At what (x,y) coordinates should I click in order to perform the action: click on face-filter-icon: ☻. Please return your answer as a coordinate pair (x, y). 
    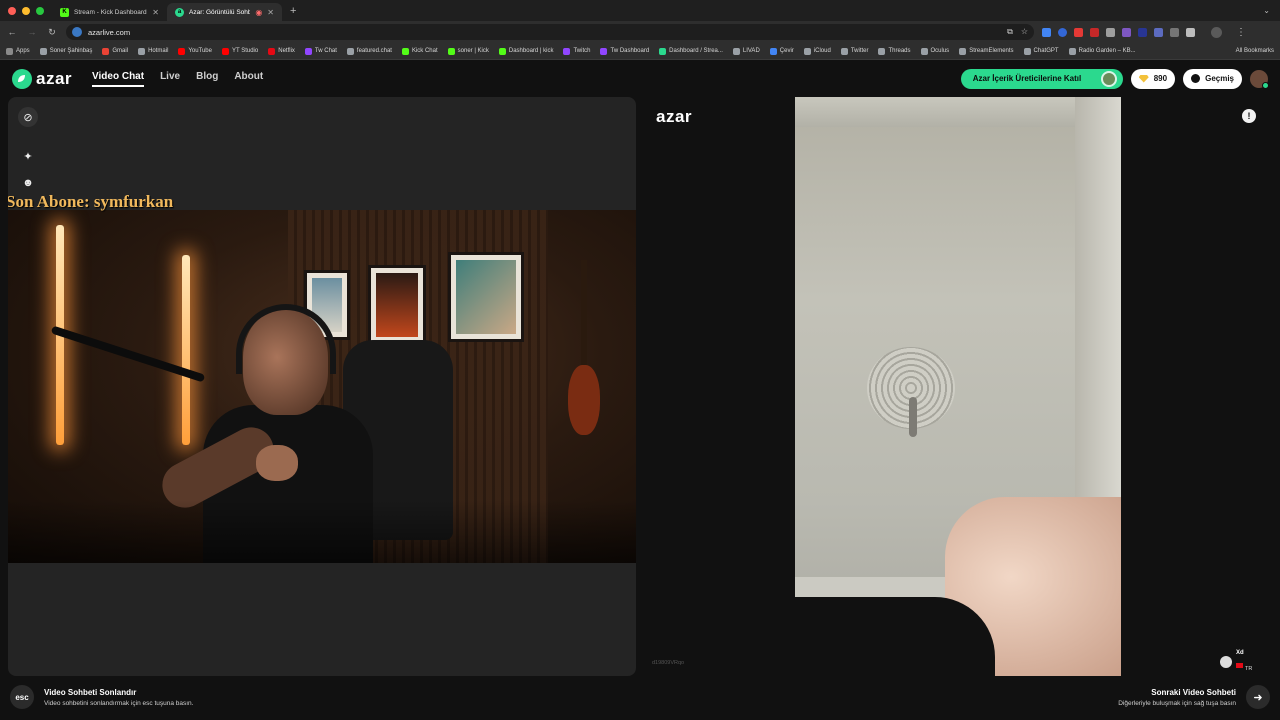
    Looking at the image, I should click on (28, 183).